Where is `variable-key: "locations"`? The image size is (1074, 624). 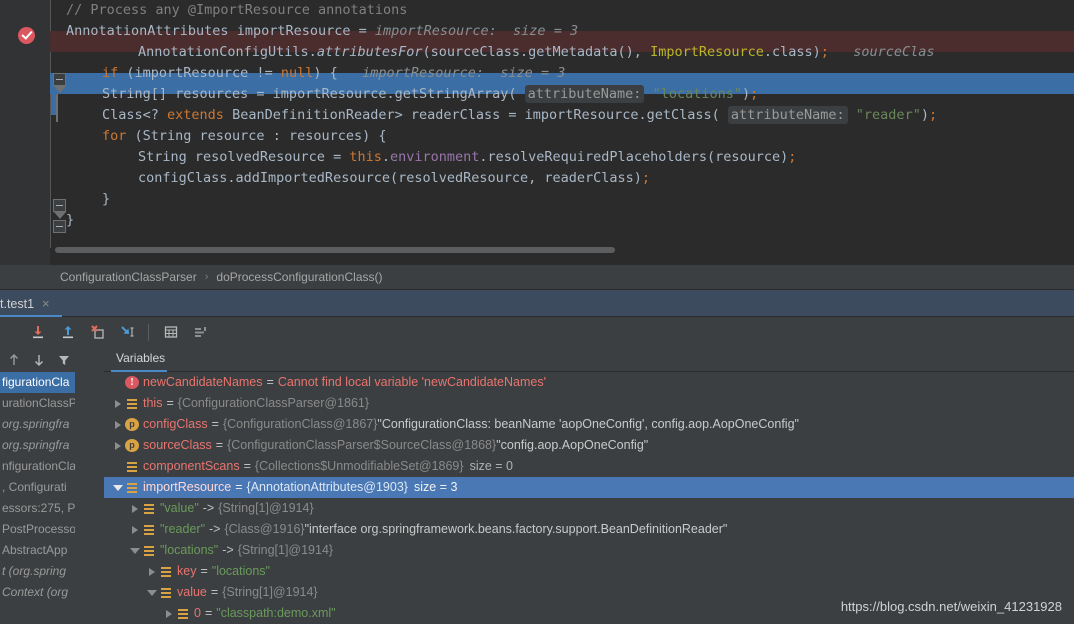
variable-key: "locations" is located at coordinates (189, 550).